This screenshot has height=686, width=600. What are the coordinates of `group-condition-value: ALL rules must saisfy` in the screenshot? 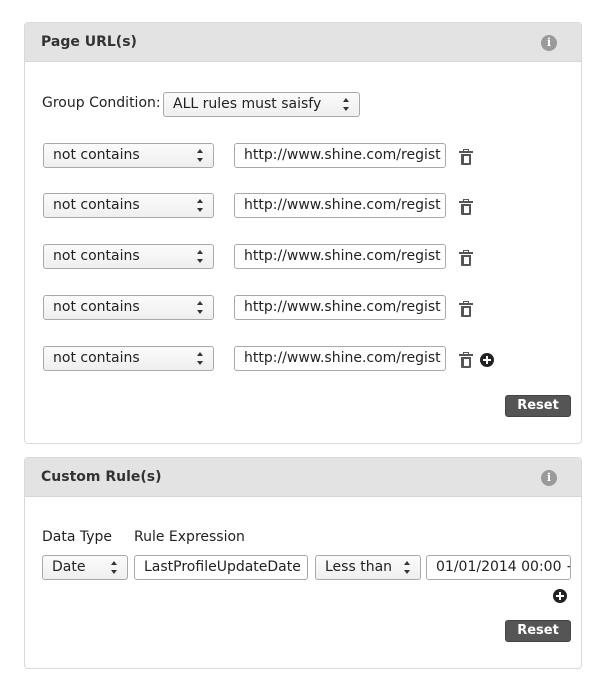 It's located at (247, 104).